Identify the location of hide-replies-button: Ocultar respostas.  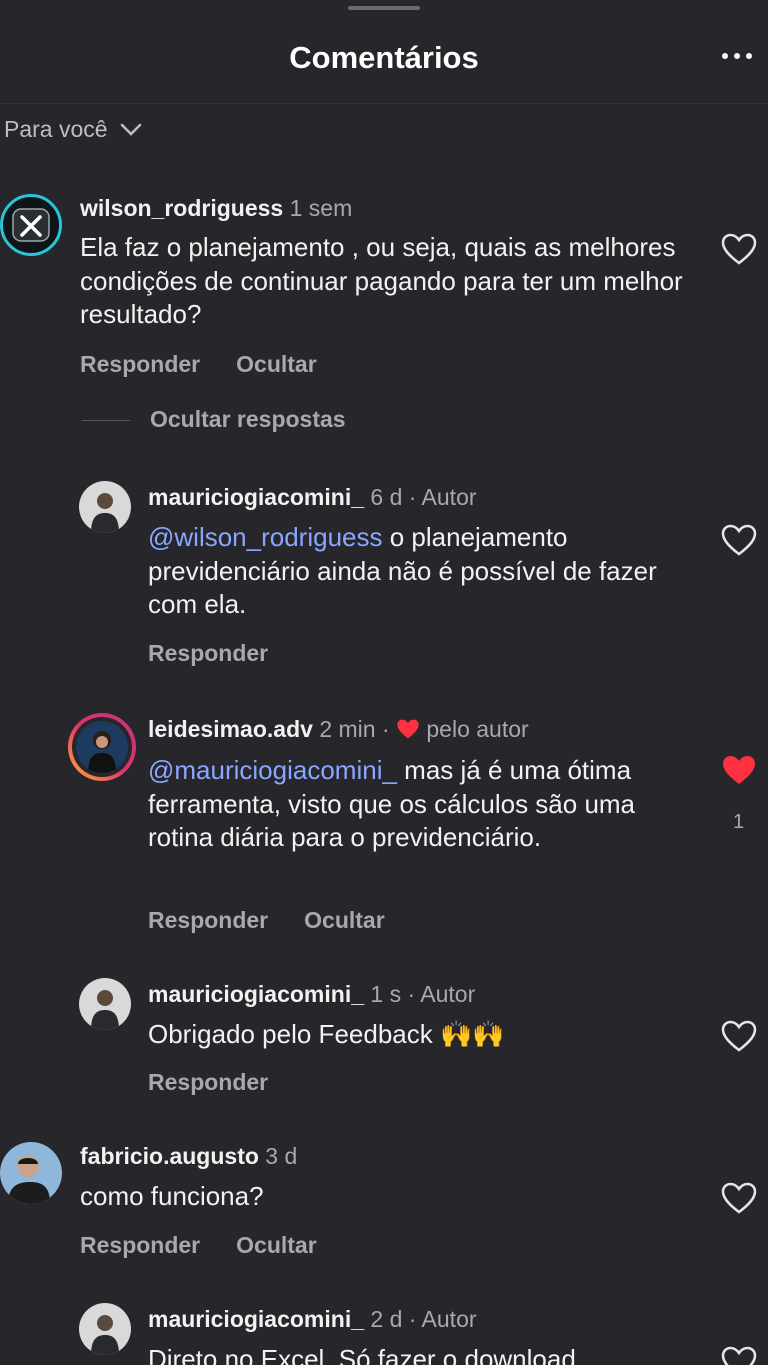
(248, 419).